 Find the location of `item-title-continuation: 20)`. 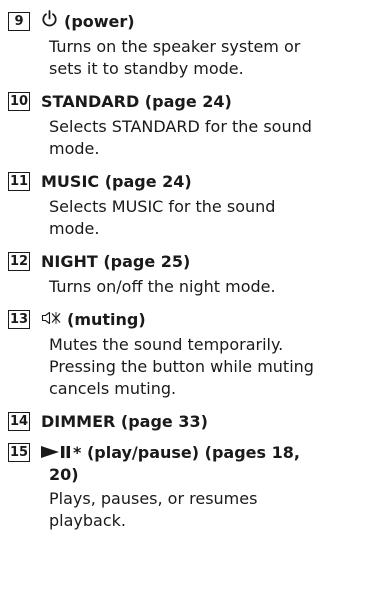

item-title-continuation: 20) is located at coordinates (64, 474).